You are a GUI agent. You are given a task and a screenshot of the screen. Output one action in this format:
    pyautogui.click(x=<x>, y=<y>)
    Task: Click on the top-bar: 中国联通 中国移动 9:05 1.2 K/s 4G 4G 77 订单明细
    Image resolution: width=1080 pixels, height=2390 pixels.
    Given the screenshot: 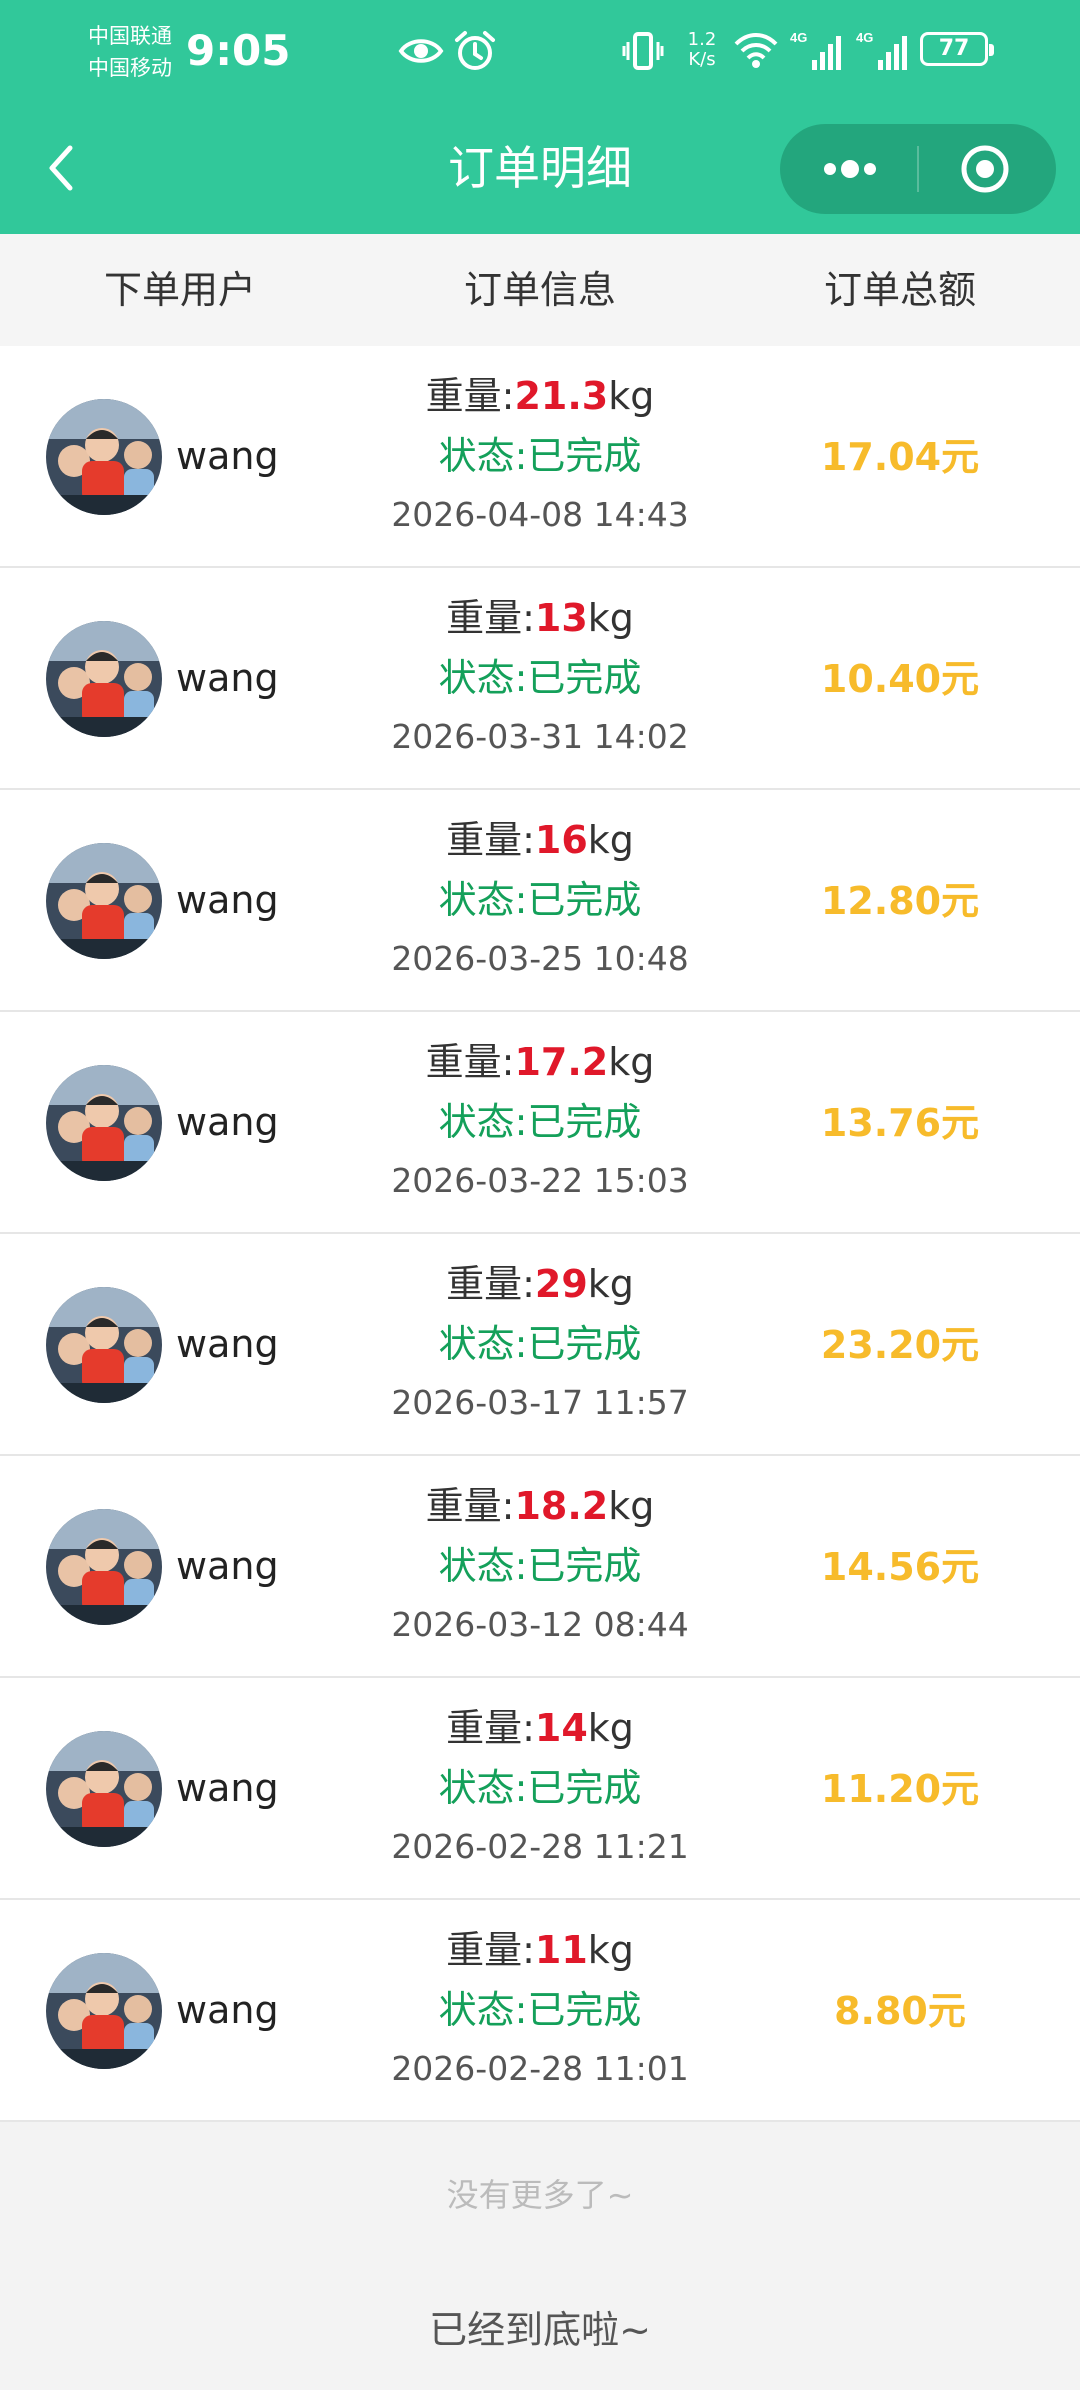 What is the action you would take?
    pyautogui.click(x=540, y=117)
    